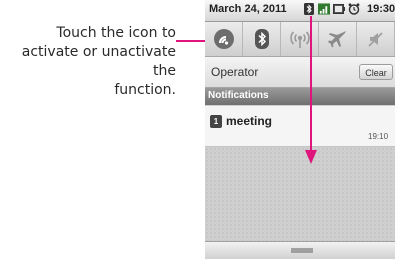  Describe the element at coordinates (309, 9) in the screenshot. I see `bluetooth-status-icon` at that location.